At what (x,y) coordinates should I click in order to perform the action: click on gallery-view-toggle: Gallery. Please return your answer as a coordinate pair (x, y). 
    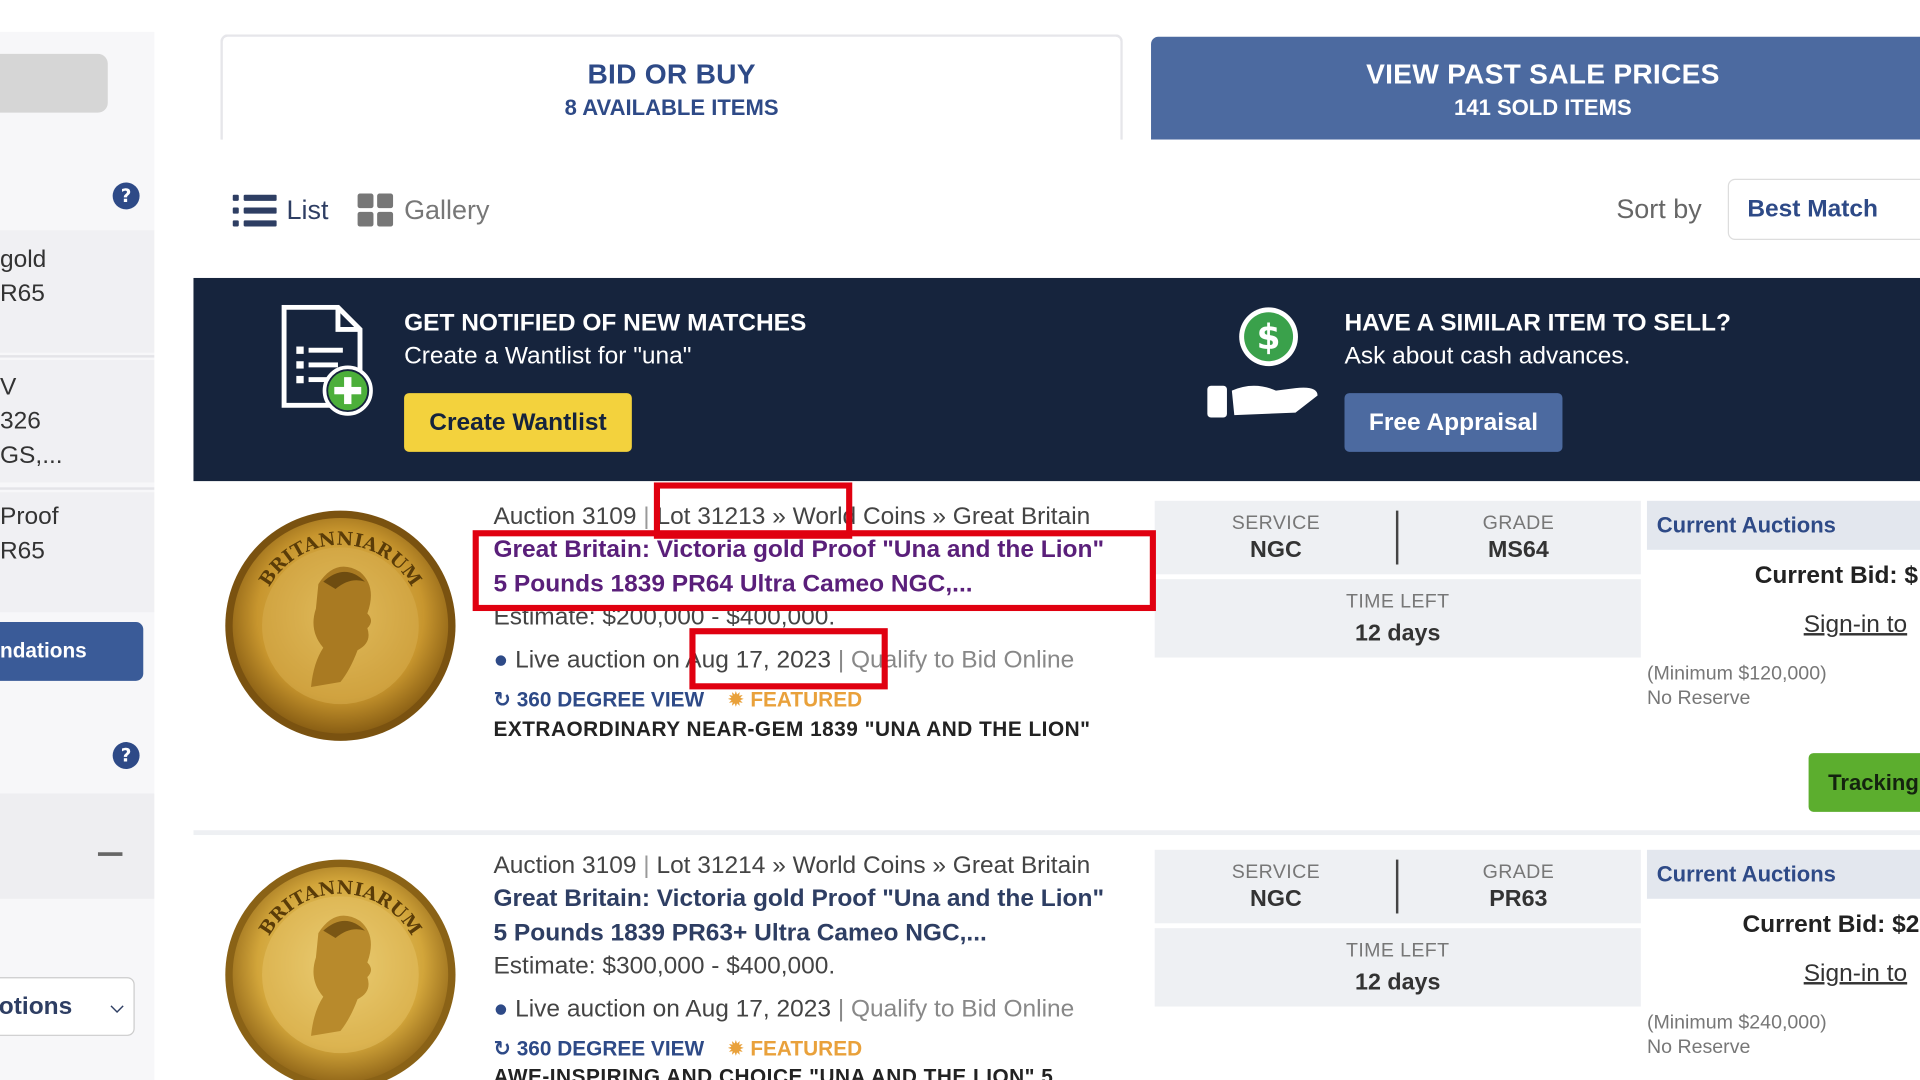
    Looking at the image, I should click on (423, 210).